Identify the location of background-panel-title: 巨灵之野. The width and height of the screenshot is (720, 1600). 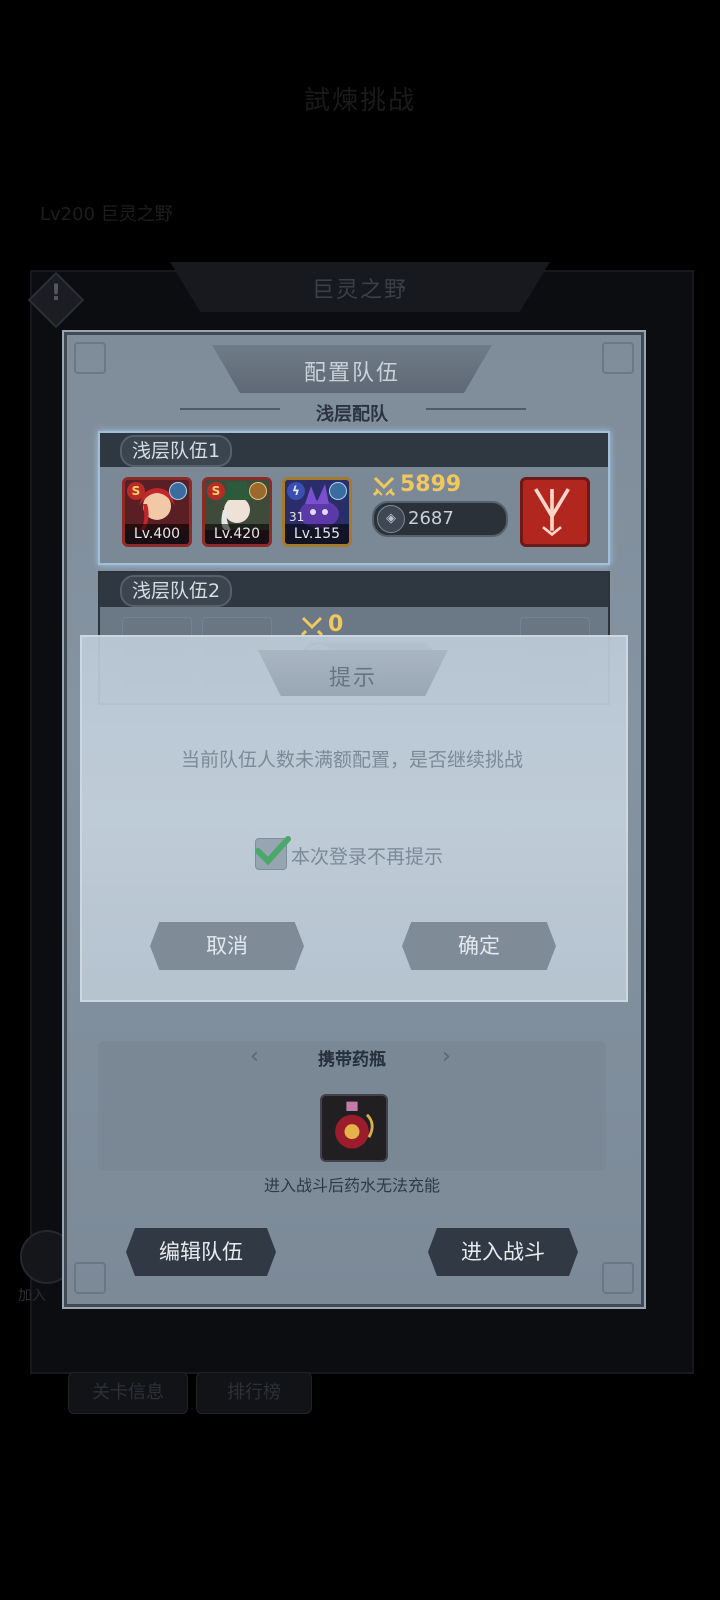
(359, 290).